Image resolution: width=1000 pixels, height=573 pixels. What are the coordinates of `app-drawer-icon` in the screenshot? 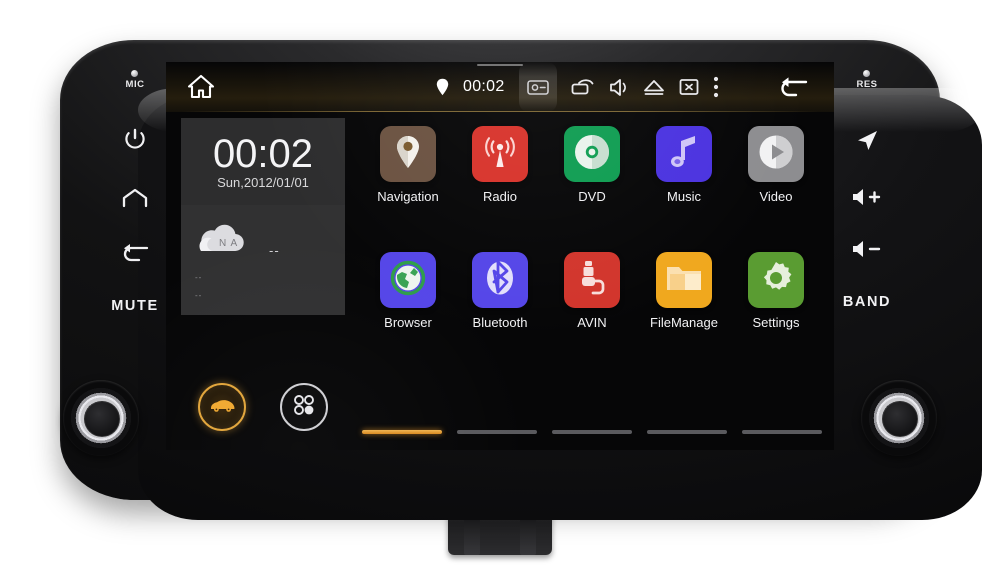 It's located at (304, 407).